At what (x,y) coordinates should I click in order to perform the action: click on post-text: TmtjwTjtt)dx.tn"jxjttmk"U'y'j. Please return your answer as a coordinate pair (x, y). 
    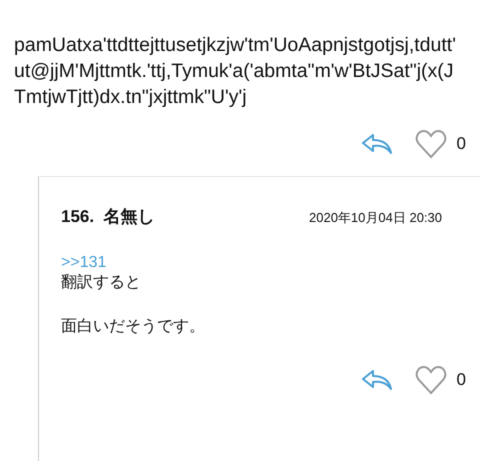
    Looking at the image, I should click on (130, 97).